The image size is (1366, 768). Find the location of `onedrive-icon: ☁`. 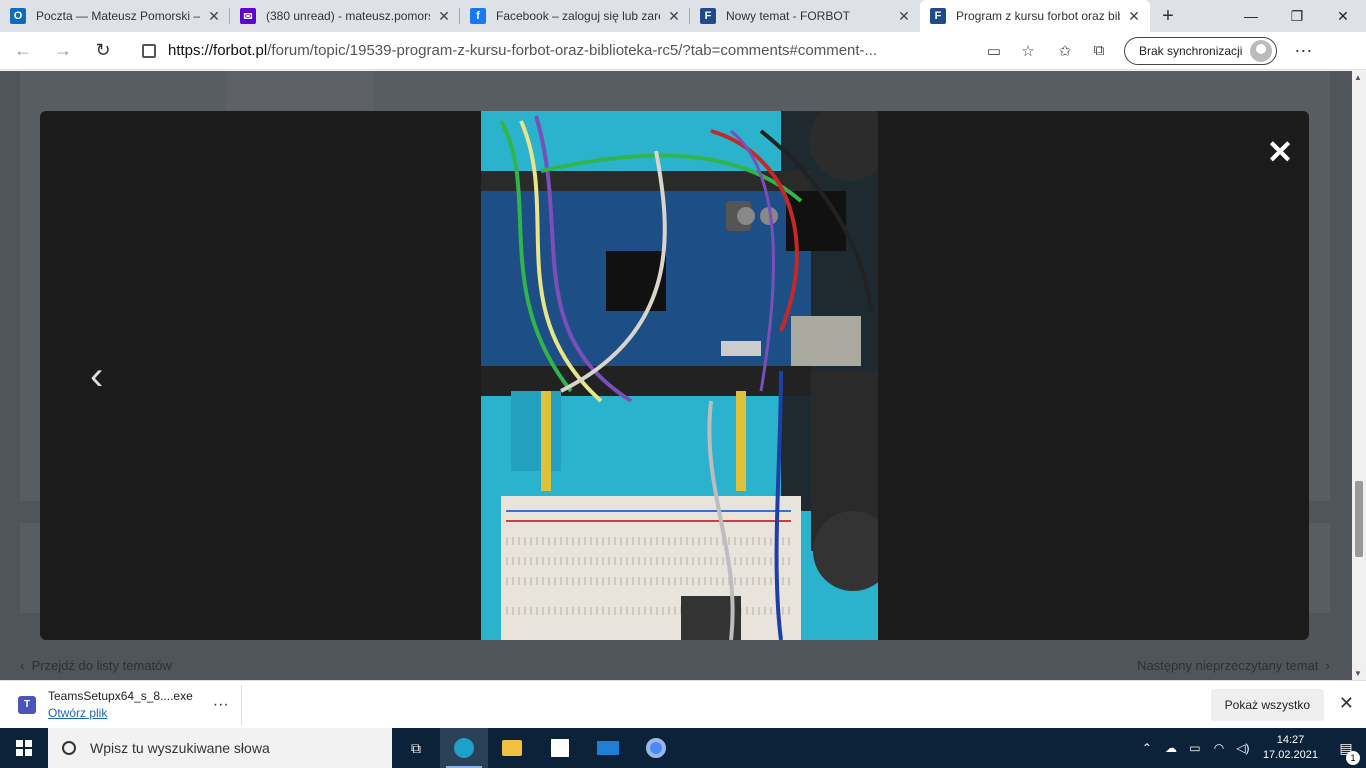

onedrive-icon: ☁ is located at coordinates (1171, 748).